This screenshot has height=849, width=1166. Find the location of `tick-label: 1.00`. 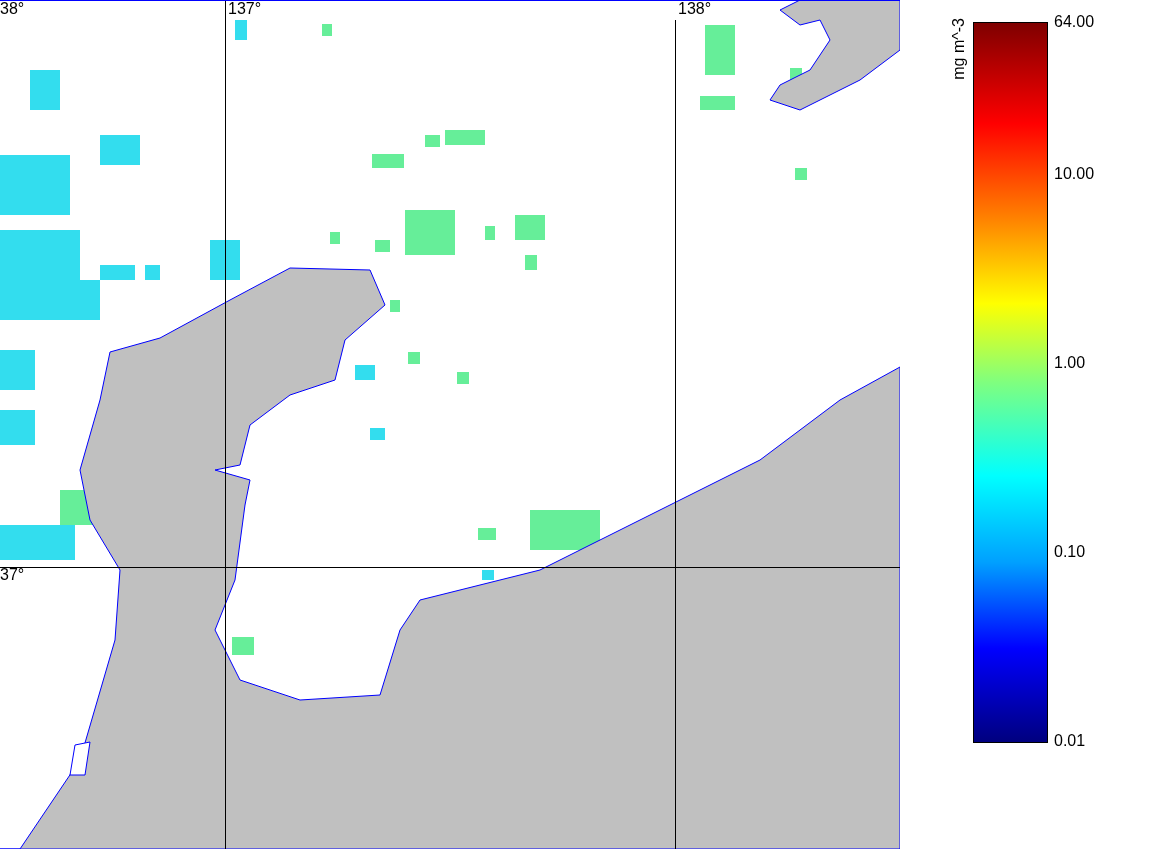

tick-label: 1.00 is located at coordinates (1070, 363).